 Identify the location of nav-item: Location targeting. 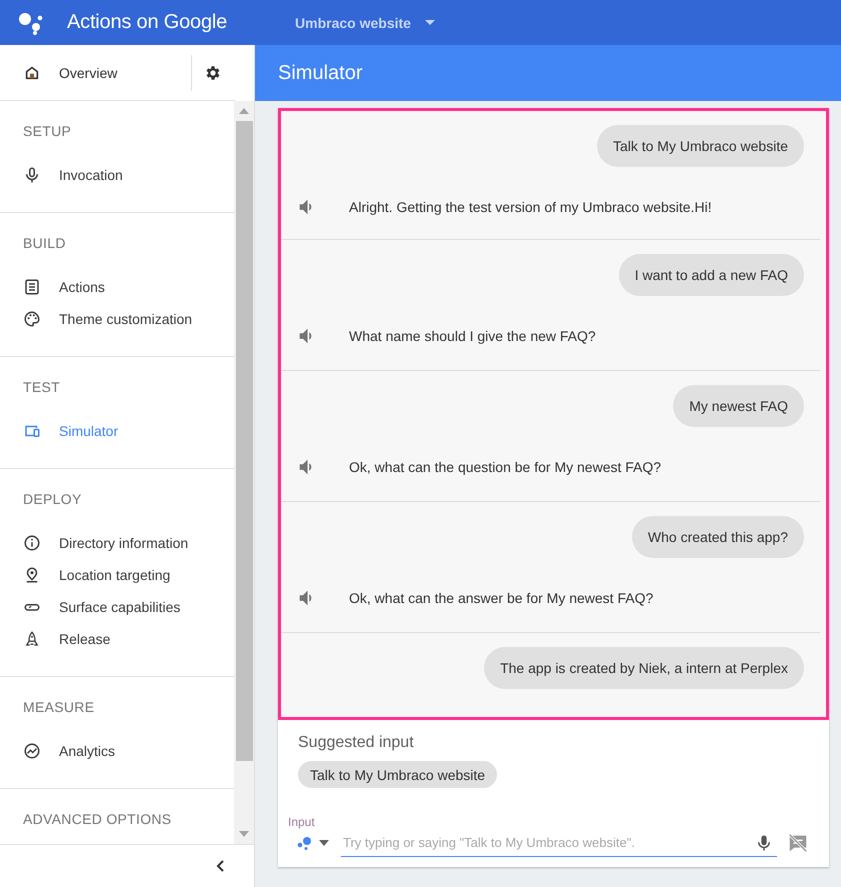
(117, 575).